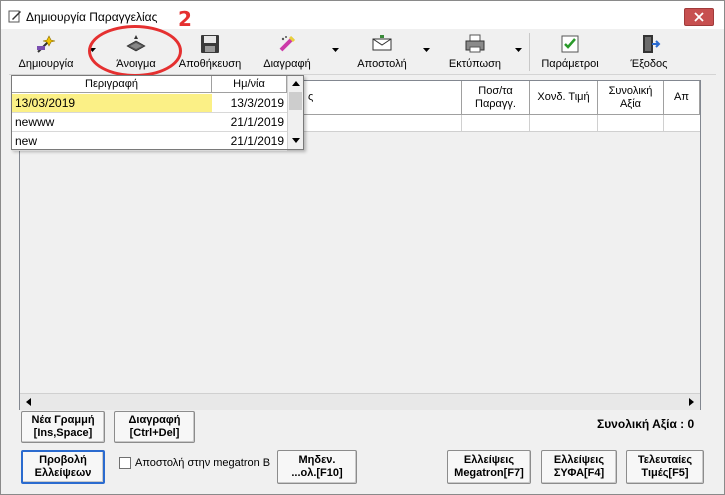 The height and width of the screenshot is (495, 725). What do you see at coordinates (649, 64) in the screenshot?
I see `exit-label: Έξοδος` at bounding box center [649, 64].